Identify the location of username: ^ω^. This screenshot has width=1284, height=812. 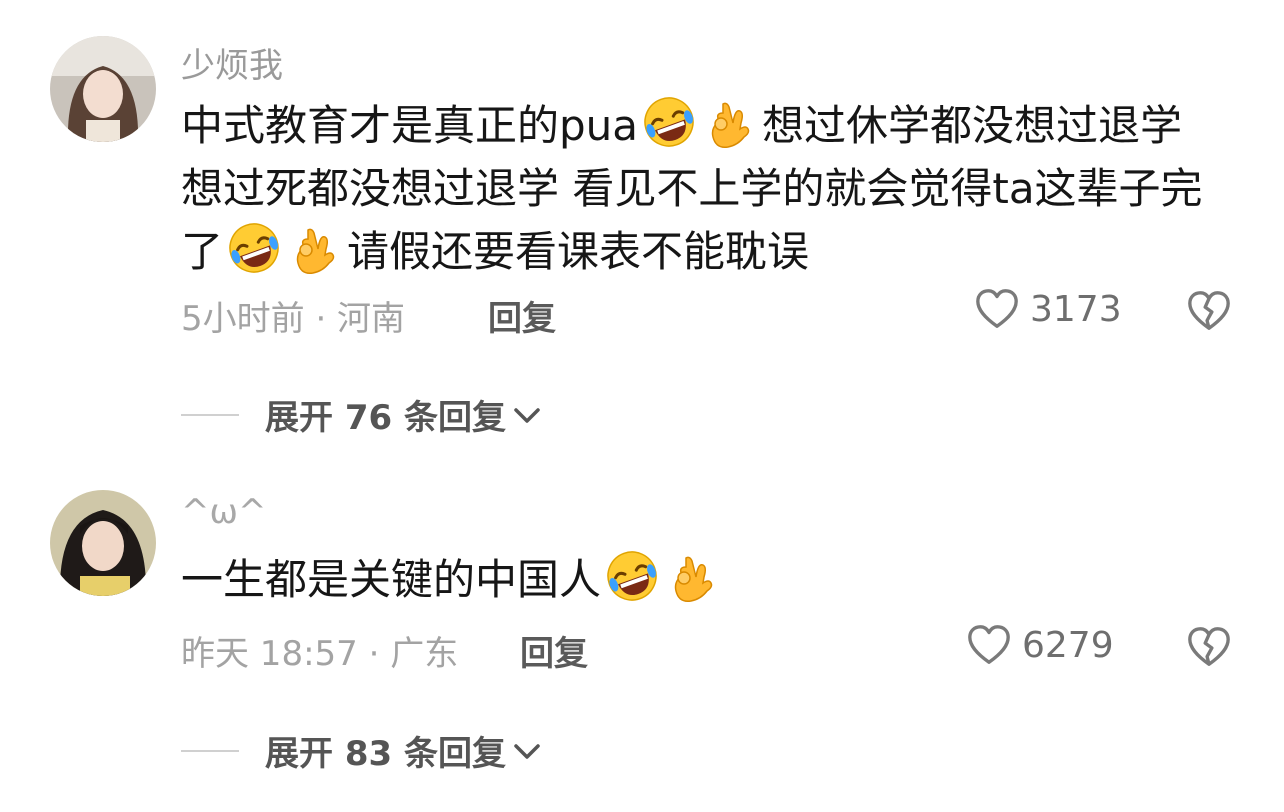
(223, 512).